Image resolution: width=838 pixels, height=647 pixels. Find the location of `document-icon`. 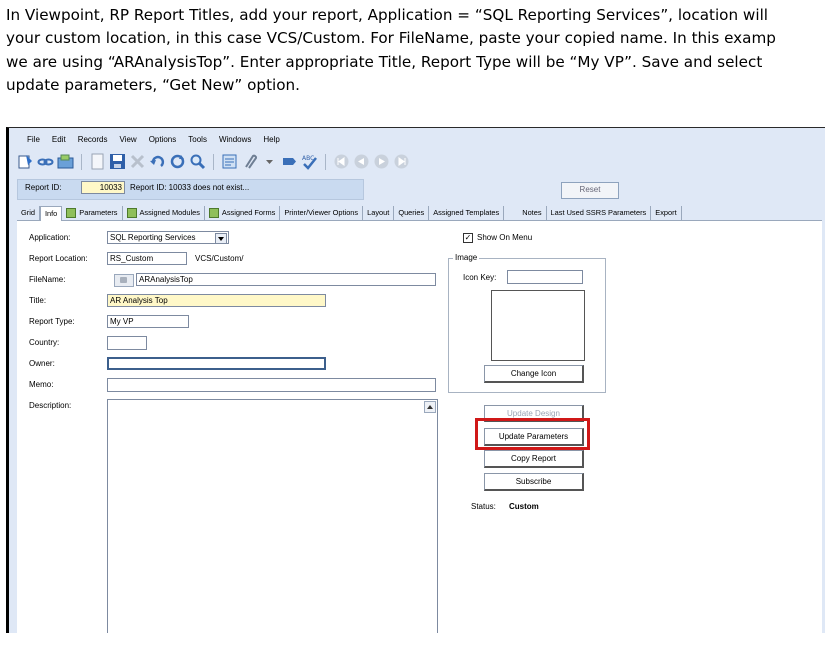

document-icon is located at coordinates (97, 161).